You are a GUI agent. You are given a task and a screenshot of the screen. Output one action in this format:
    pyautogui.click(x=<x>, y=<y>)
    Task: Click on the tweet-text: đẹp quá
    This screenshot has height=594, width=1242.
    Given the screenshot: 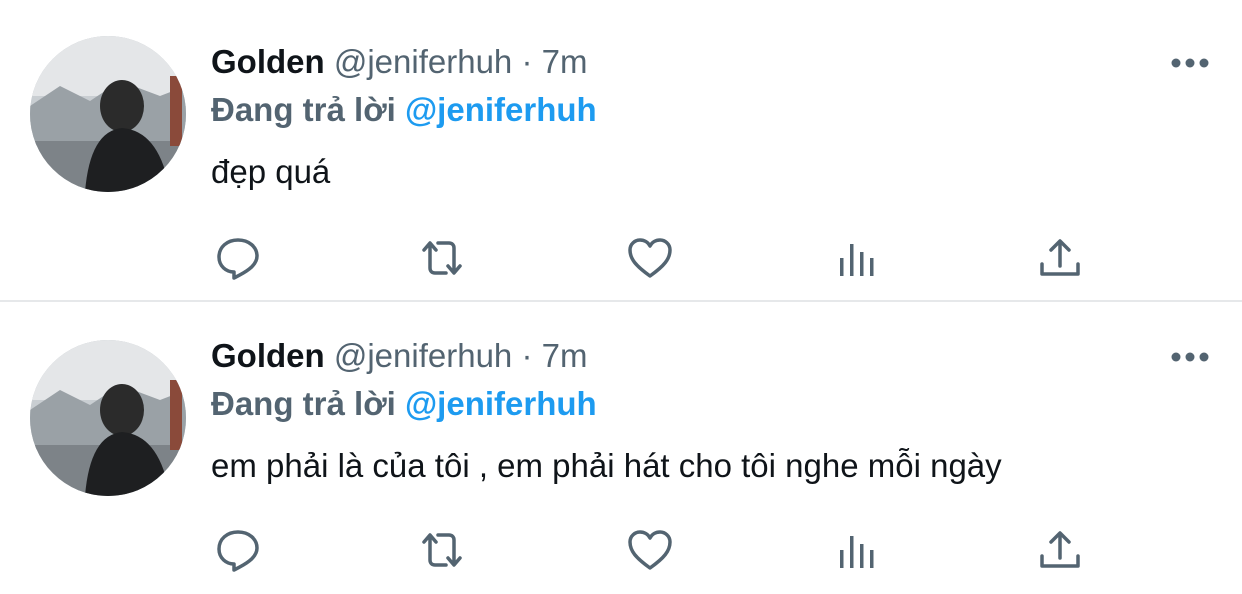 What is the action you would take?
    pyautogui.click(x=271, y=171)
    